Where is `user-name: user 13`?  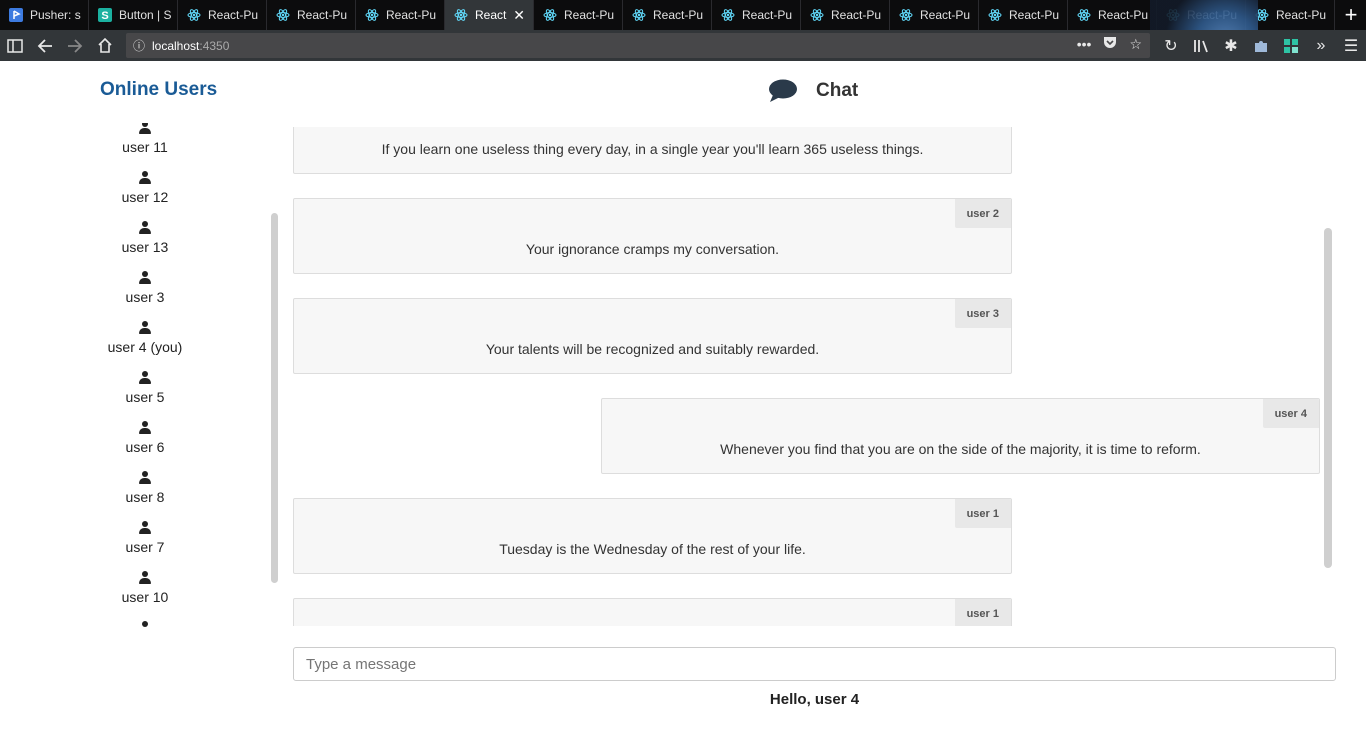
user-name: user 13 is located at coordinates (145, 247).